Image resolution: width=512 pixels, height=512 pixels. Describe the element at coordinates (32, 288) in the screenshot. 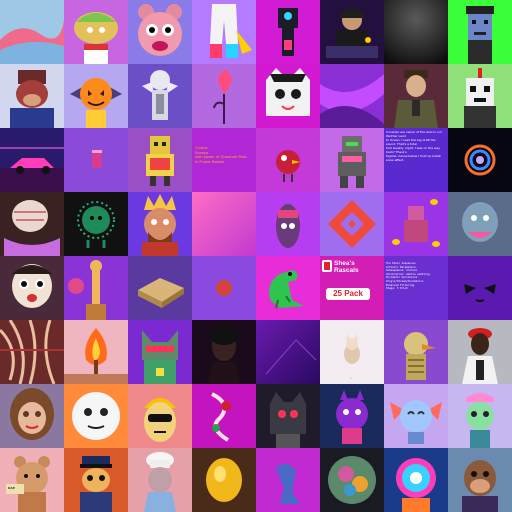

I see `tile-crying-face` at that location.